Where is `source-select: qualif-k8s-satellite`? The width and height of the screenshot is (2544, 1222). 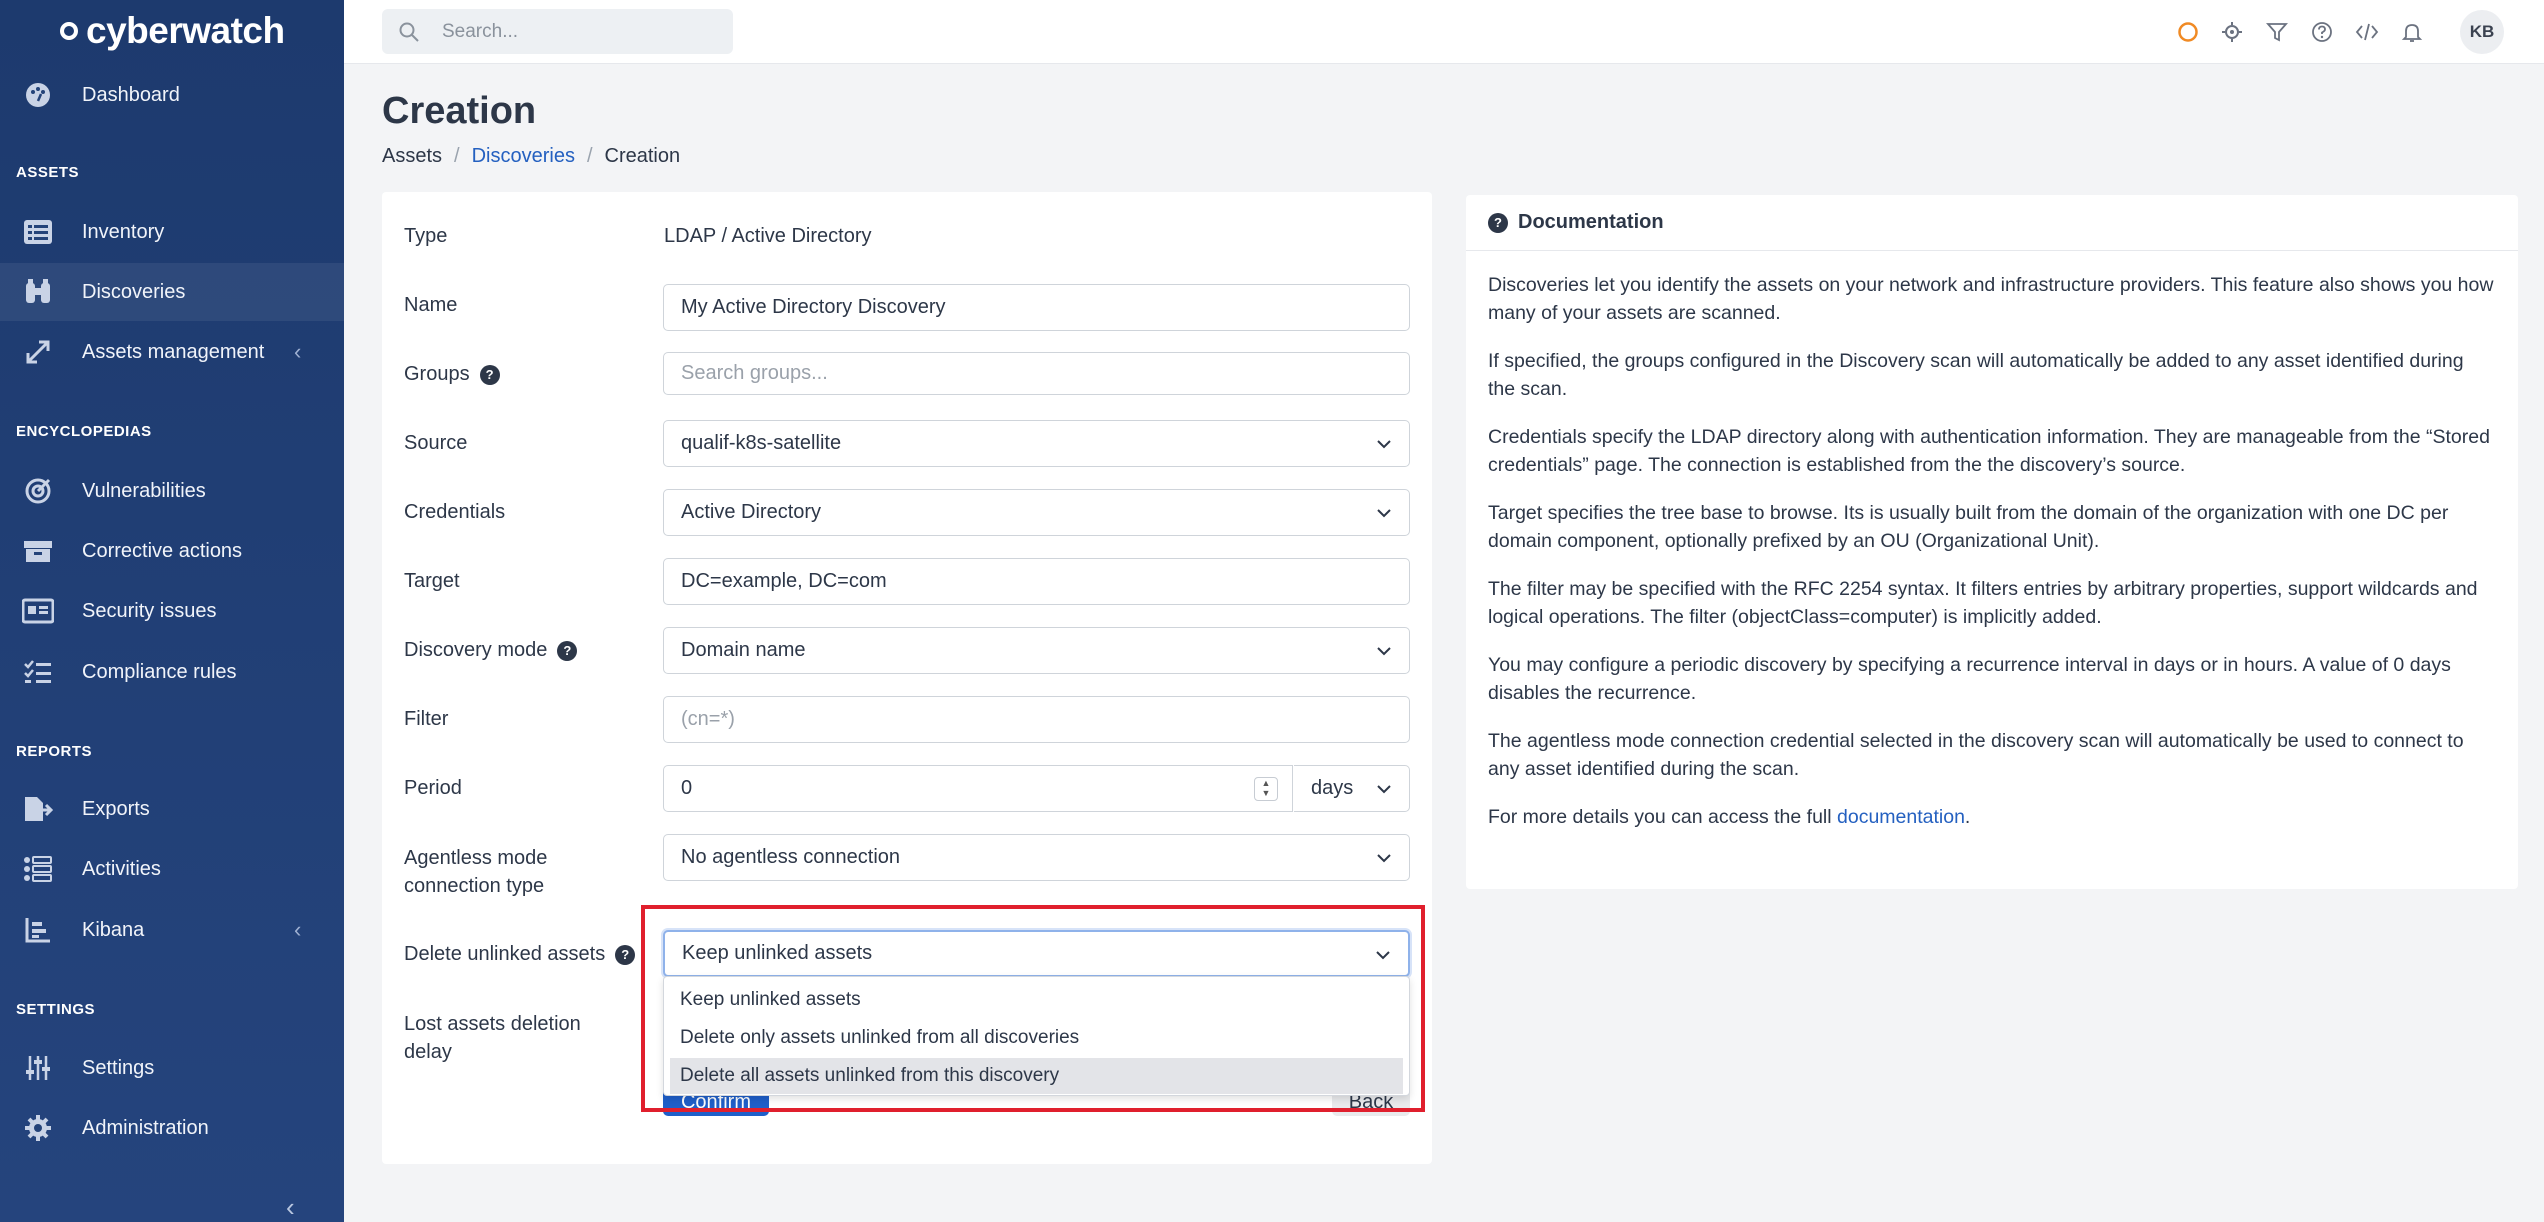
source-select: qualif-k8s-satellite is located at coordinates (1036, 443).